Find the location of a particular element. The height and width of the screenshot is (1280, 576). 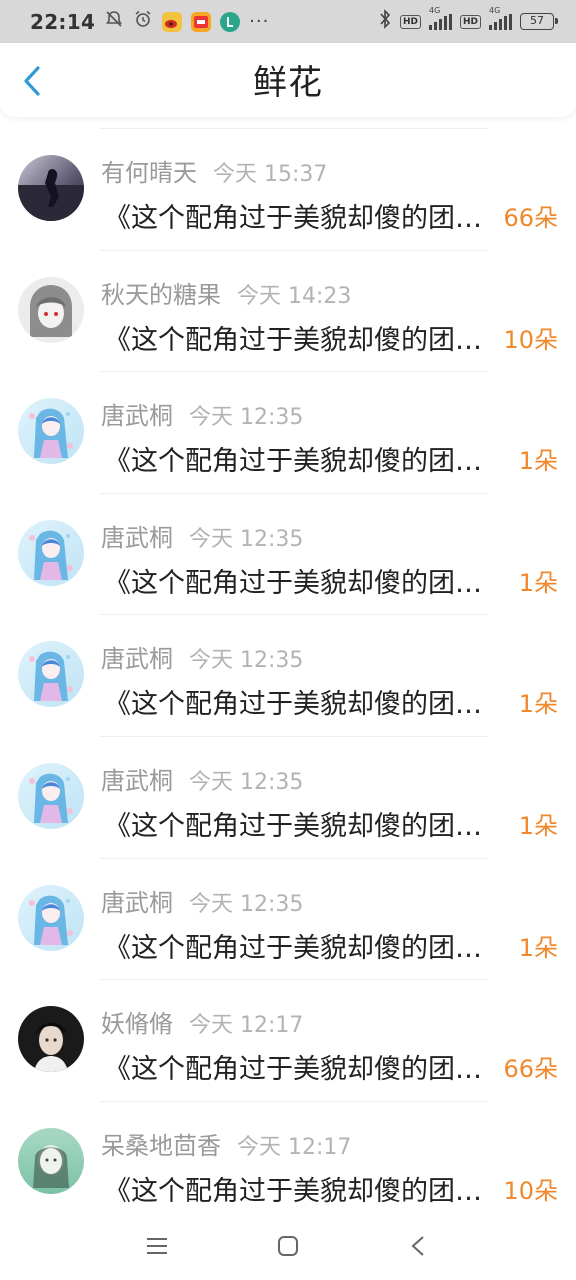

back-triangle-icon is located at coordinates (417, 1246).